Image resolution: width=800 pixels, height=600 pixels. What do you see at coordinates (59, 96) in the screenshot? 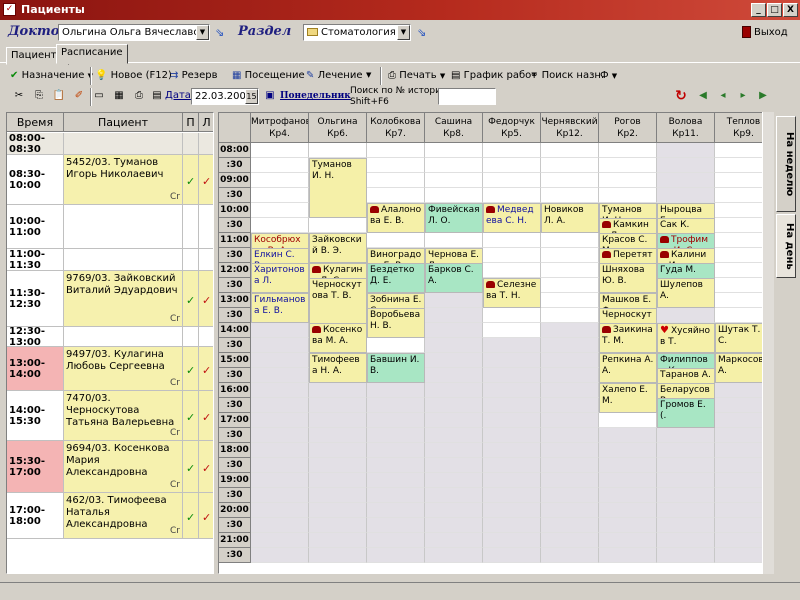
I see `paste-icon: 📋` at bounding box center [59, 96].